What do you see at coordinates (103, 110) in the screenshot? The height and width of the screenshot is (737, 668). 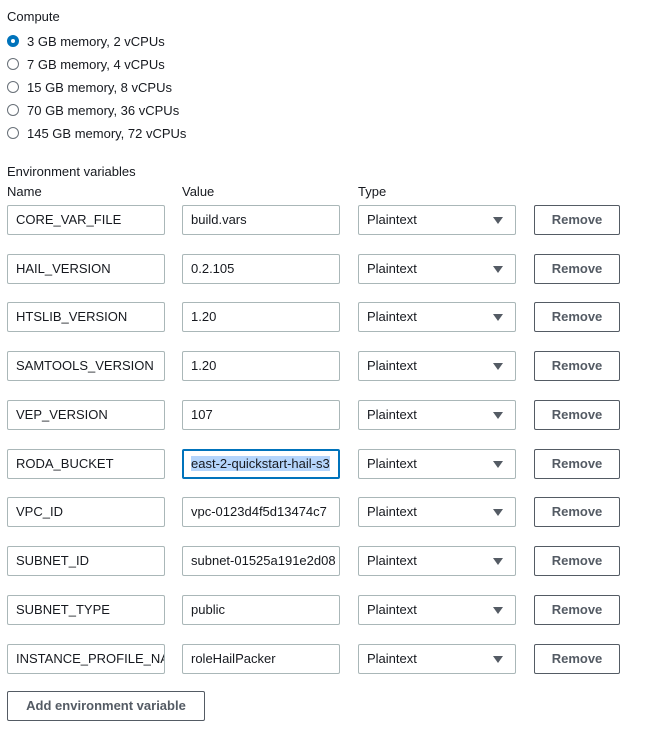 I see `compute-option-label: 70 GB memory, 36 vCPUs` at bounding box center [103, 110].